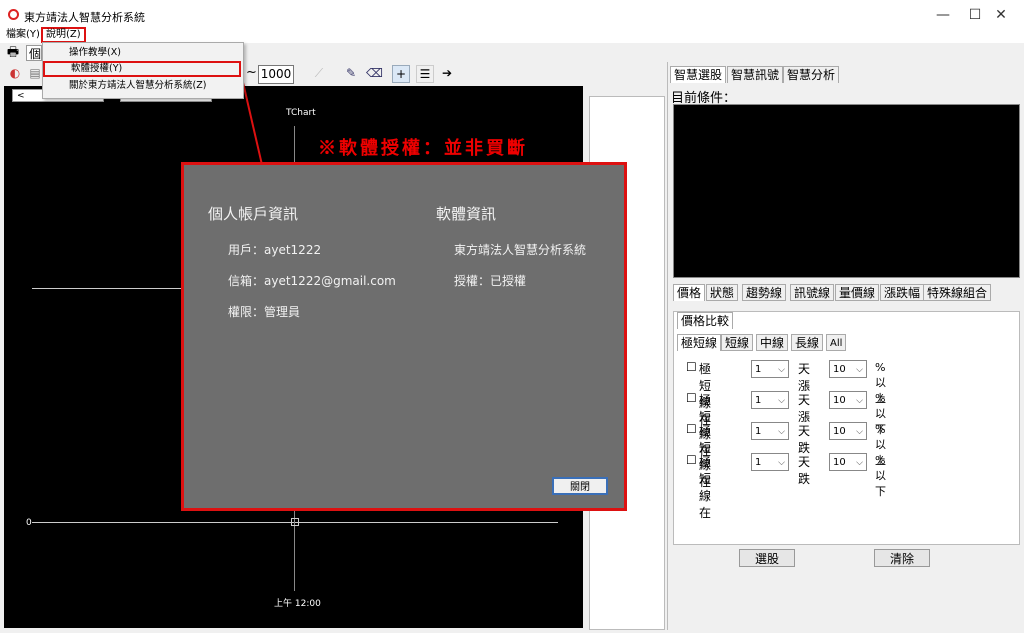  I want to click on clear-button: 清除, so click(902, 558).